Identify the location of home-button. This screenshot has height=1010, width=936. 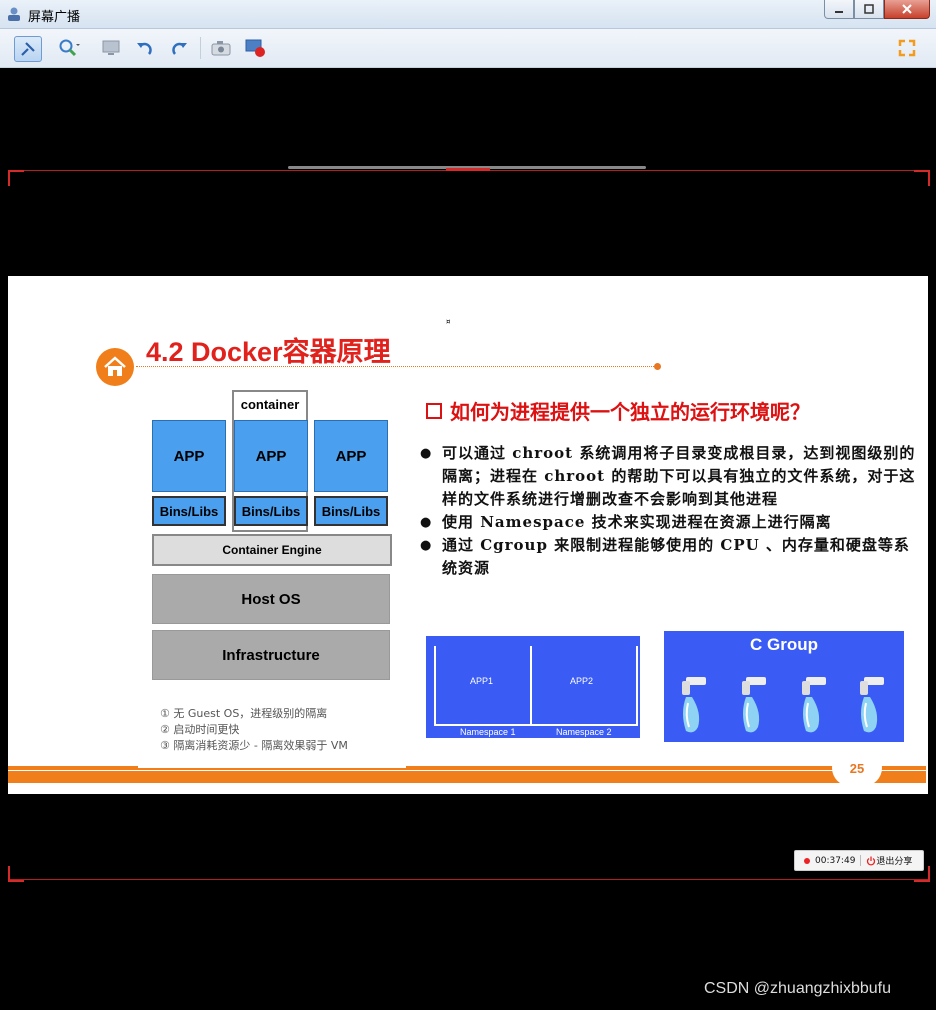
(115, 367).